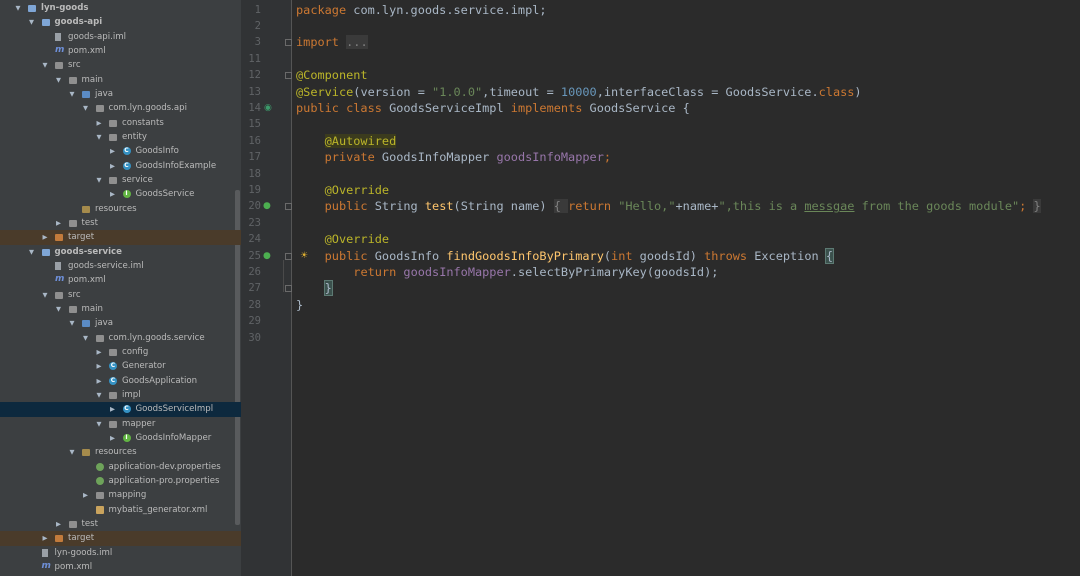 Image resolution: width=1080 pixels, height=576 pixels. I want to click on tree-item: resources, so click(120, 209).